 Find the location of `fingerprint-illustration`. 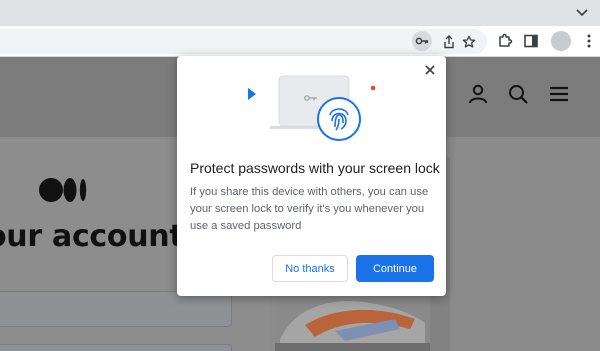

fingerprint-illustration is located at coordinates (312, 113).